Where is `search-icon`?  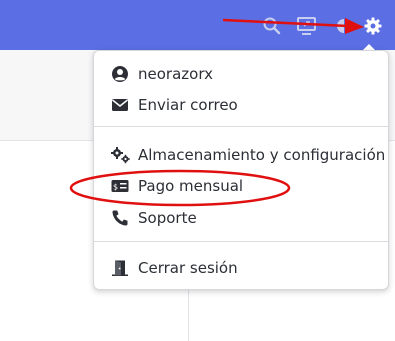
search-icon is located at coordinates (272, 26).